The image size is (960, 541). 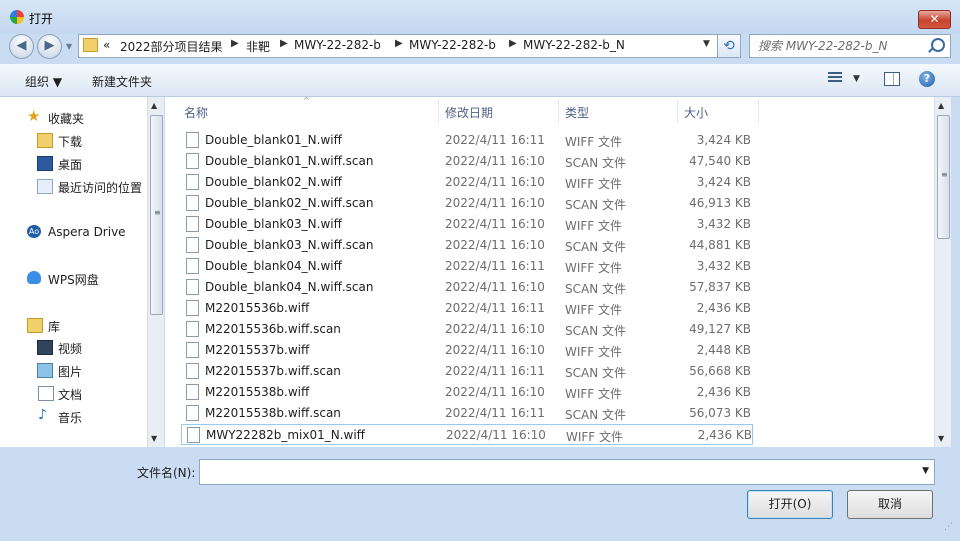 I want to click on sidebar-item-music: ♪ 音乐, so click(x=73, y=416).